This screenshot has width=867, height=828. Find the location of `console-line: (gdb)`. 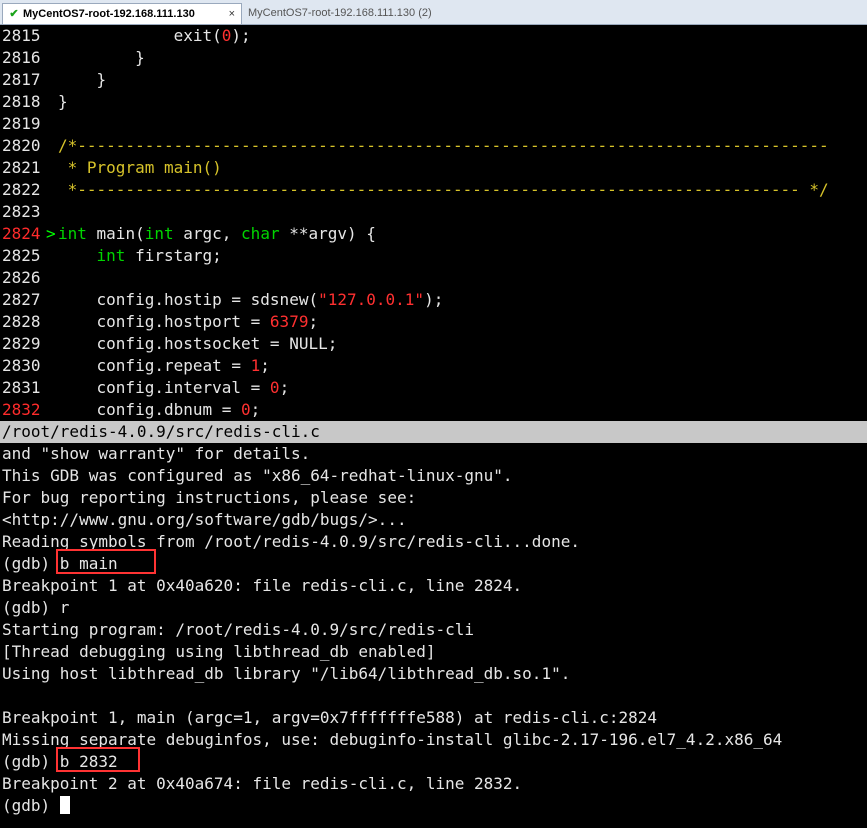

console-line: (gdb) is located at coordinates (36, 806).